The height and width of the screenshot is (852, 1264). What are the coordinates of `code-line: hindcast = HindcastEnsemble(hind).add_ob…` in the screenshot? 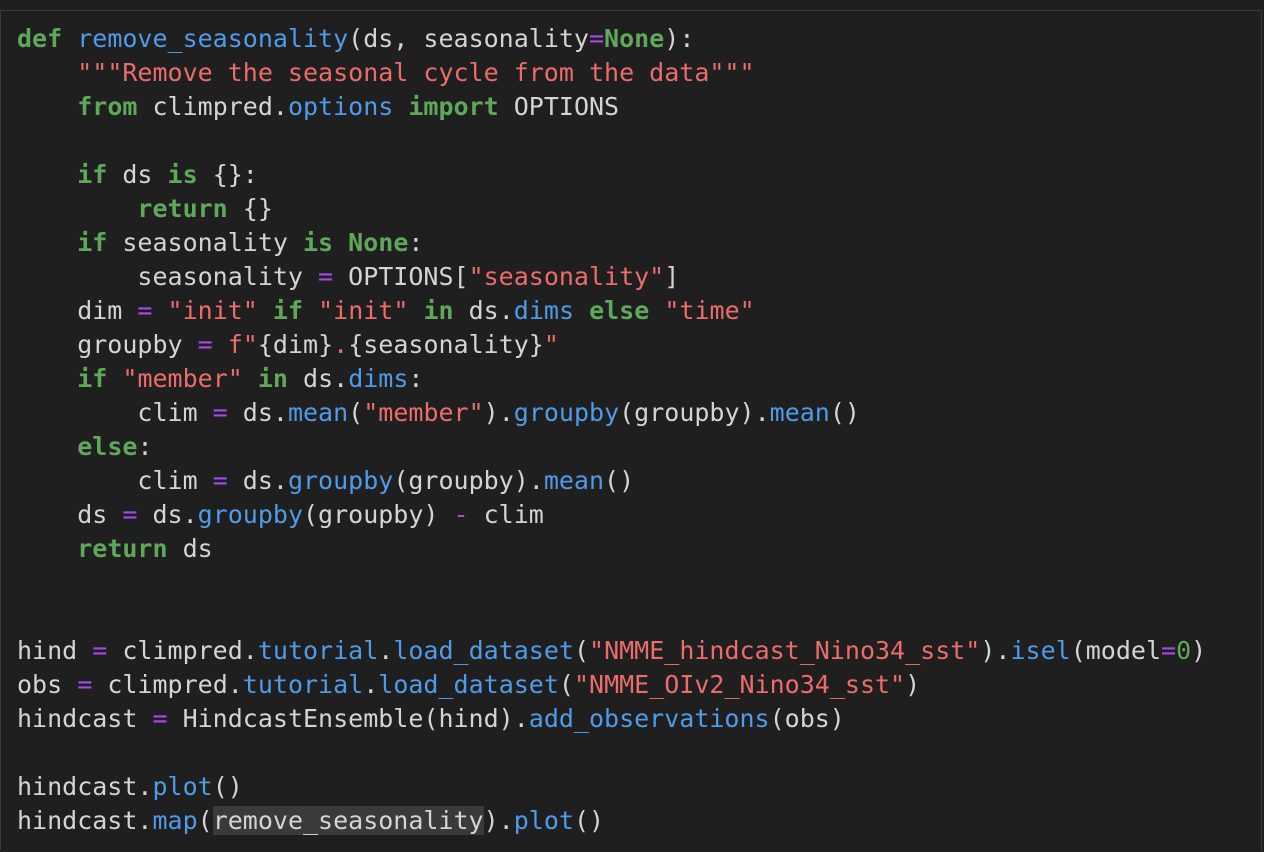 It's located at (611, 719).